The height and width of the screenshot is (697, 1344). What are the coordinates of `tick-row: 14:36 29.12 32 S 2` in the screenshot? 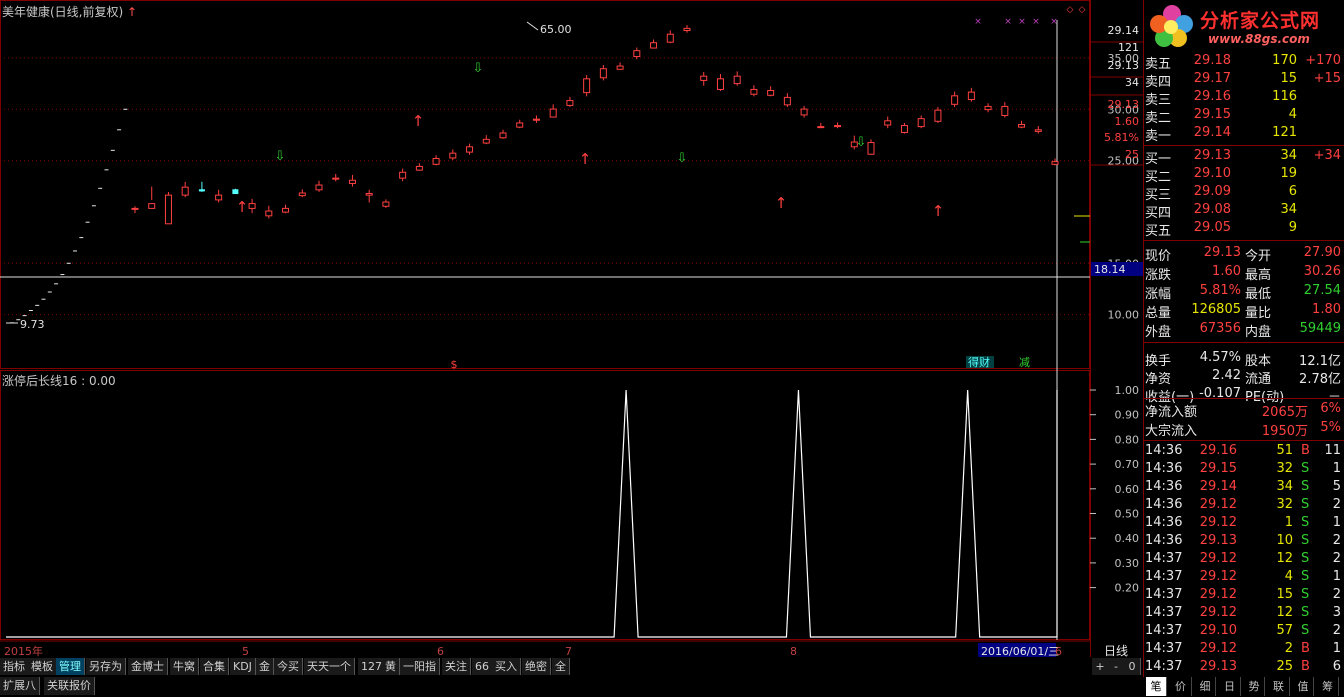 It's located at (1243, 506).